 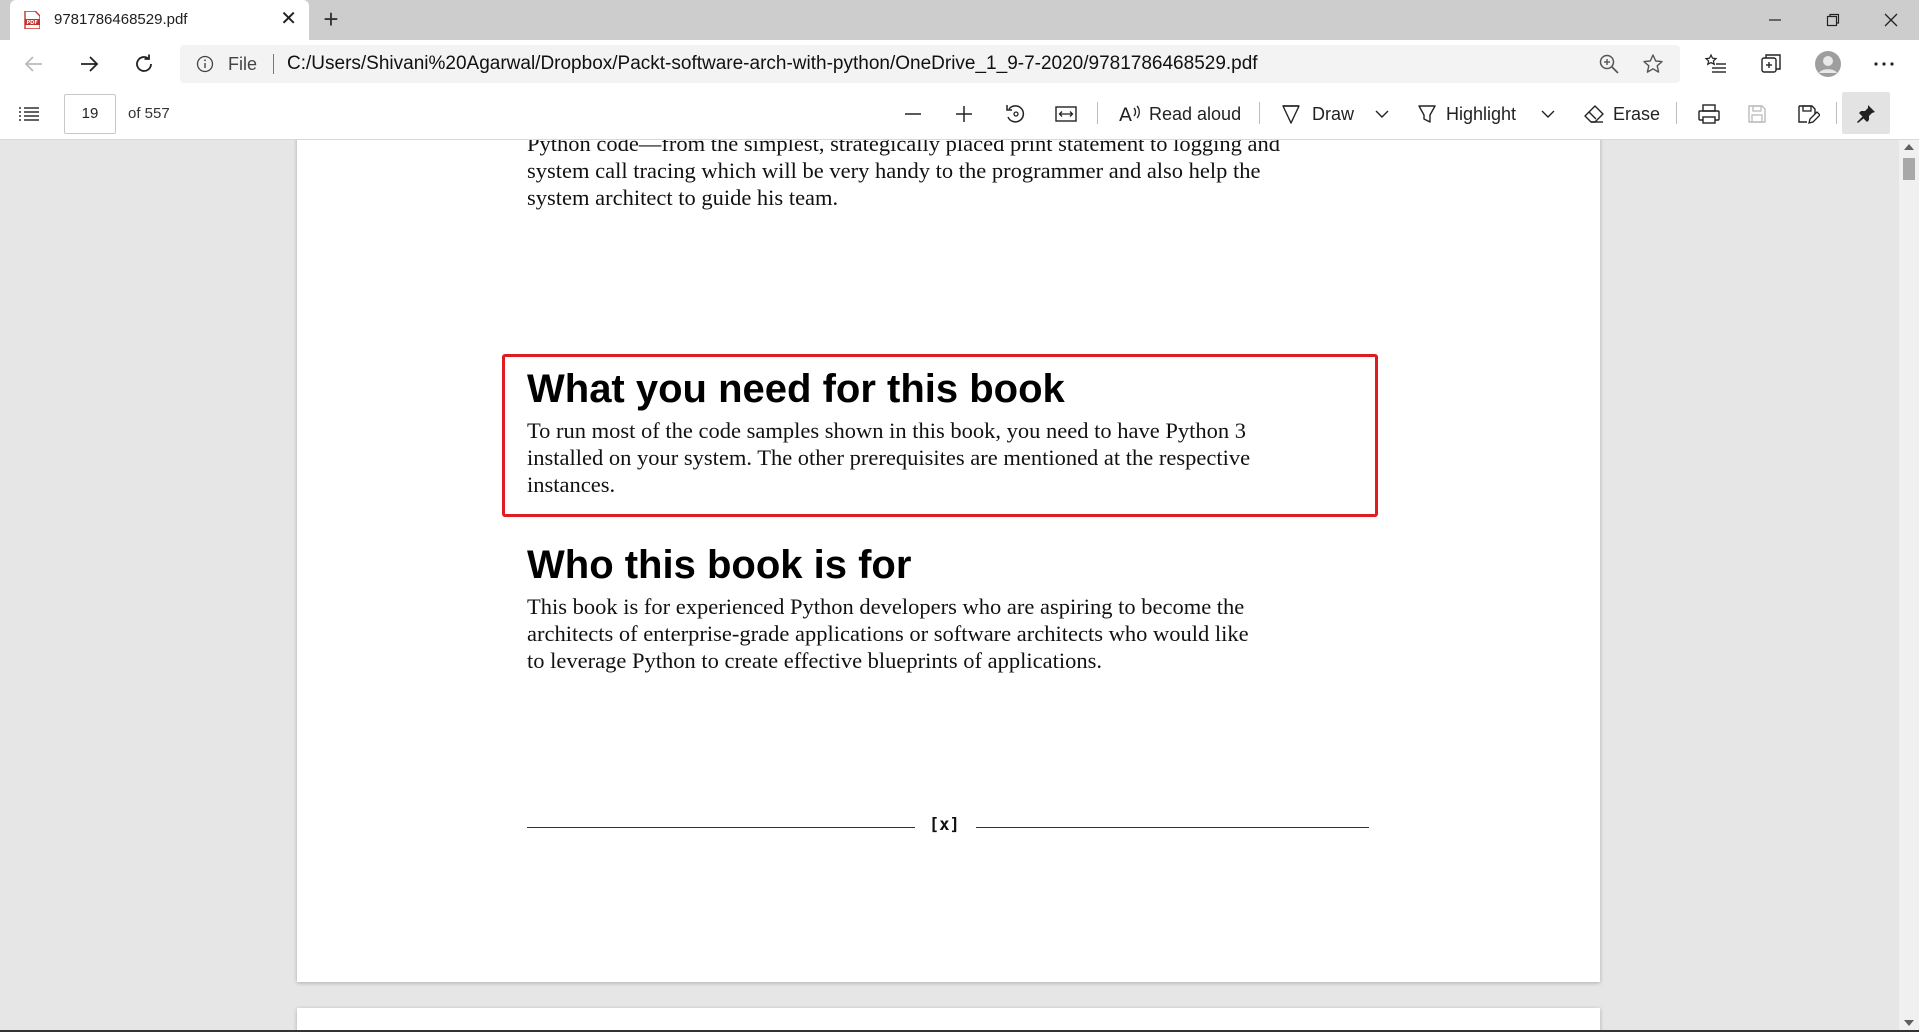 I want to click on svg-text: A, so click(x=1125, y=114).